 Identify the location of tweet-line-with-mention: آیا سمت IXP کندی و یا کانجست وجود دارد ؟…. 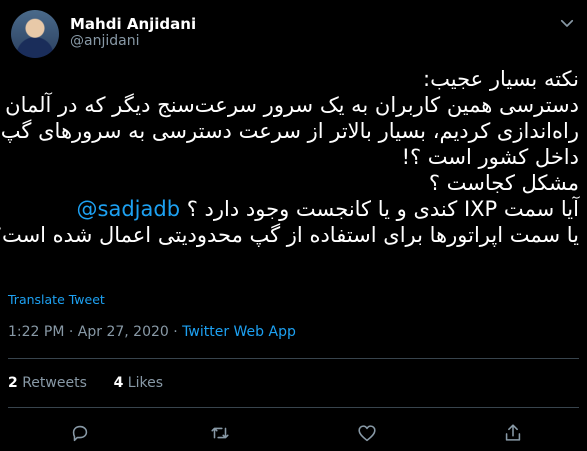
(293, 209).